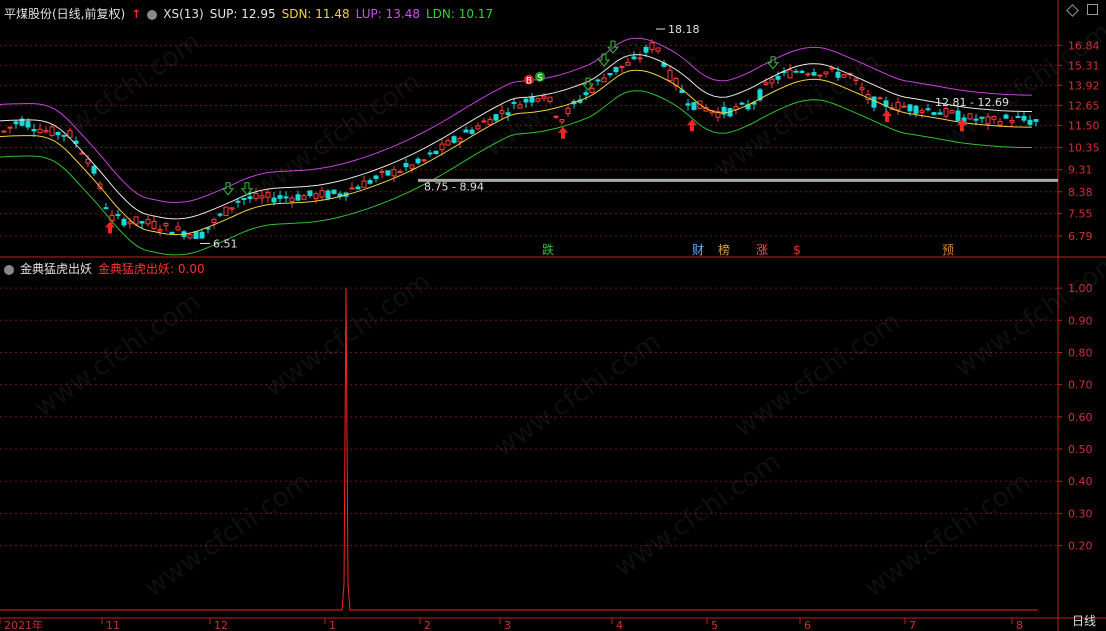  Describe the element at coordinates (1072, 10) in the screenshot. I see `diamond-icon` at that location.